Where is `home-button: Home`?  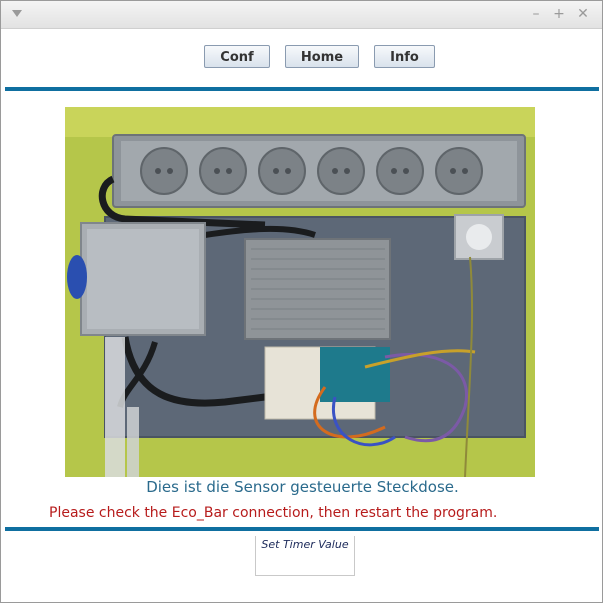
home-button: Home is located at coordinates (322, 56).